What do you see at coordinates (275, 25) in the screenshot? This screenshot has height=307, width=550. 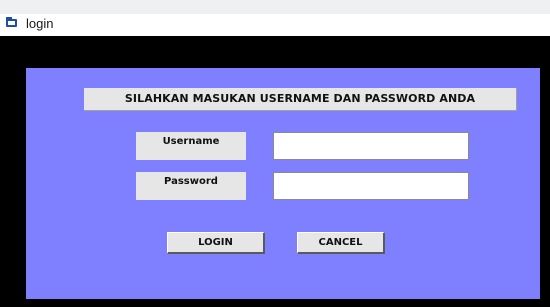 I see `window-titlebar: login` at bounding box center [275, 25].